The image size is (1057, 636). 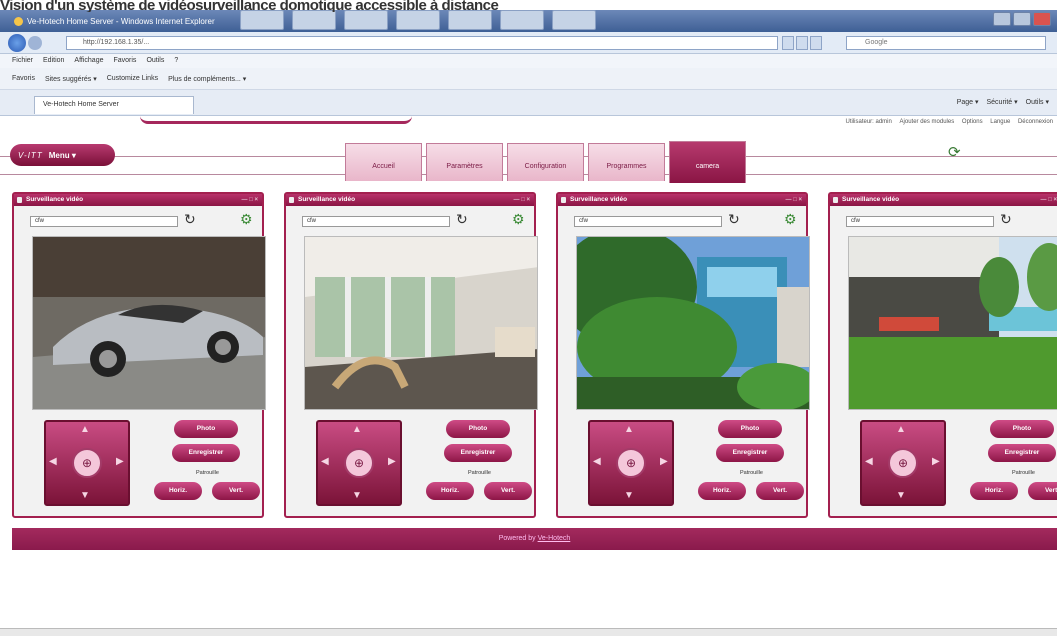 I want to click on fav-suggested: Sites suggérés ▾, so click(x=71, y=79).